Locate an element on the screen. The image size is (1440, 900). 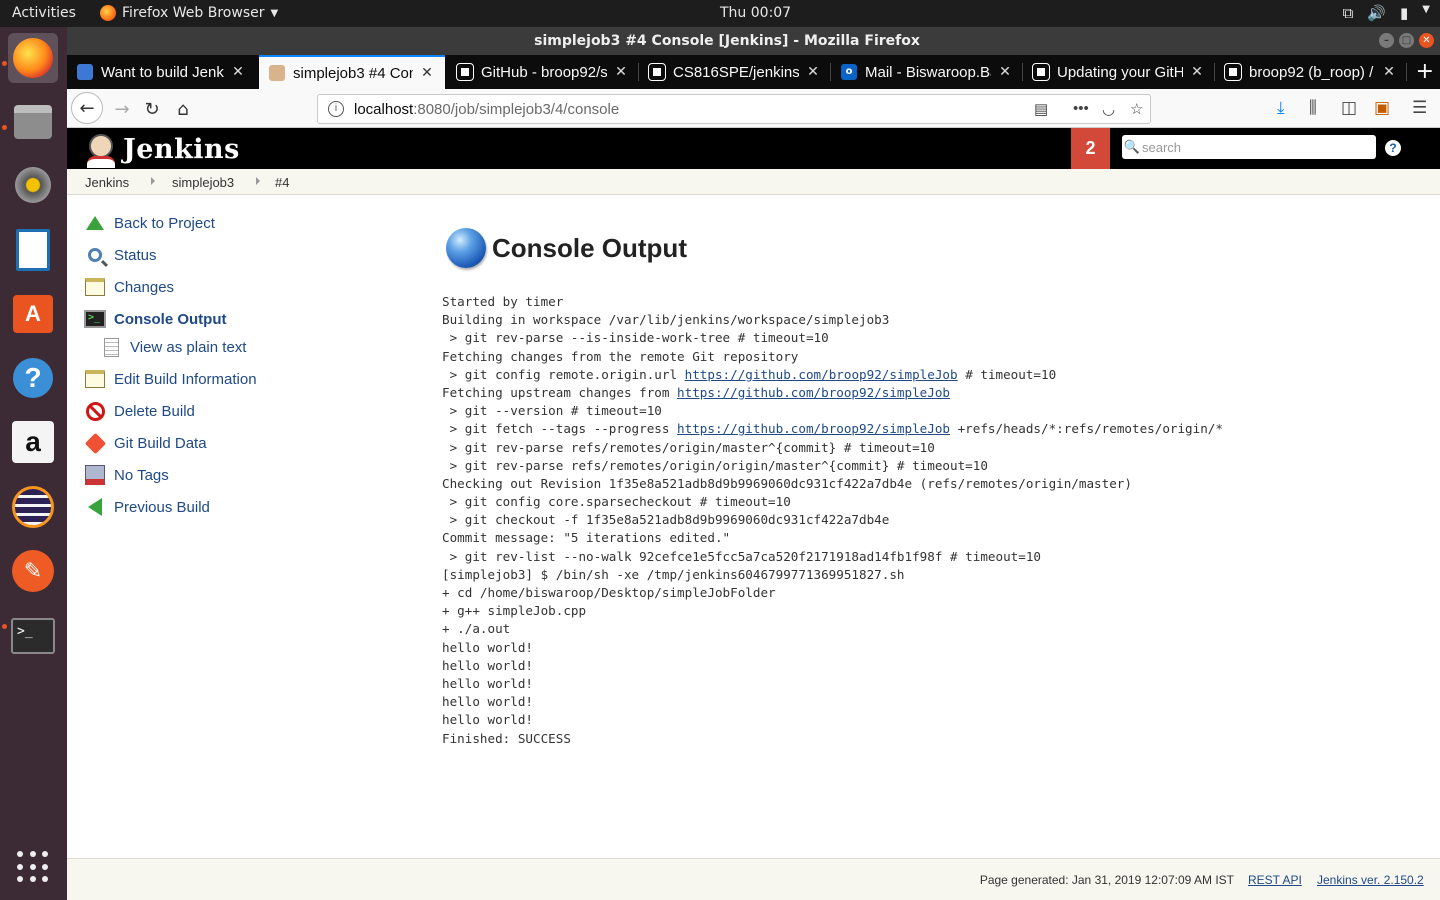
minimize-button: – is located at coordinates (1386, 40).